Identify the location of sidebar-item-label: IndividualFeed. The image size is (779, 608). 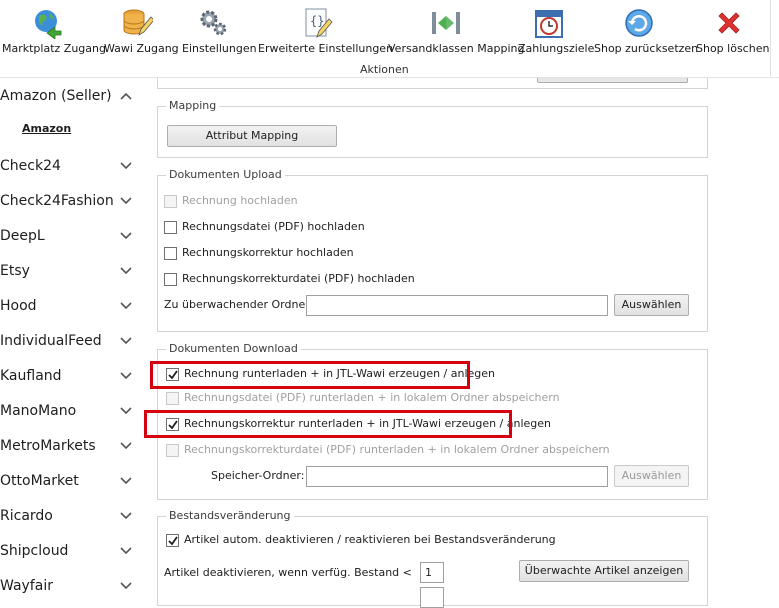
(51, 341).